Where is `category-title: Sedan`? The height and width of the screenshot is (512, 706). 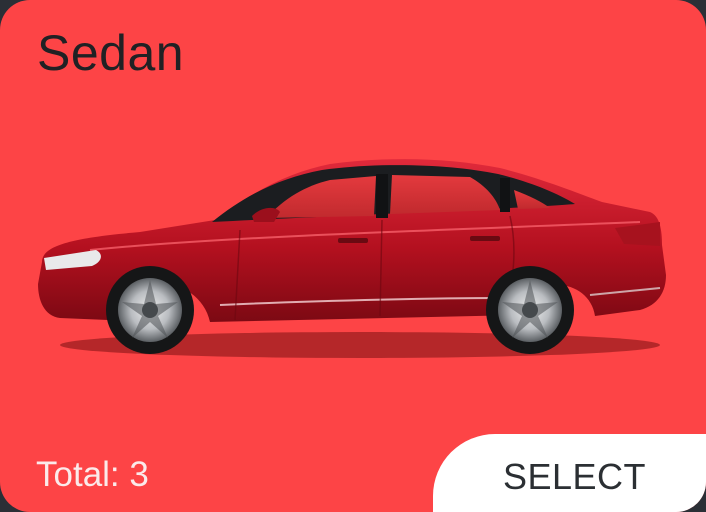
category-title: Sedan is located at coordinates (111, 53).